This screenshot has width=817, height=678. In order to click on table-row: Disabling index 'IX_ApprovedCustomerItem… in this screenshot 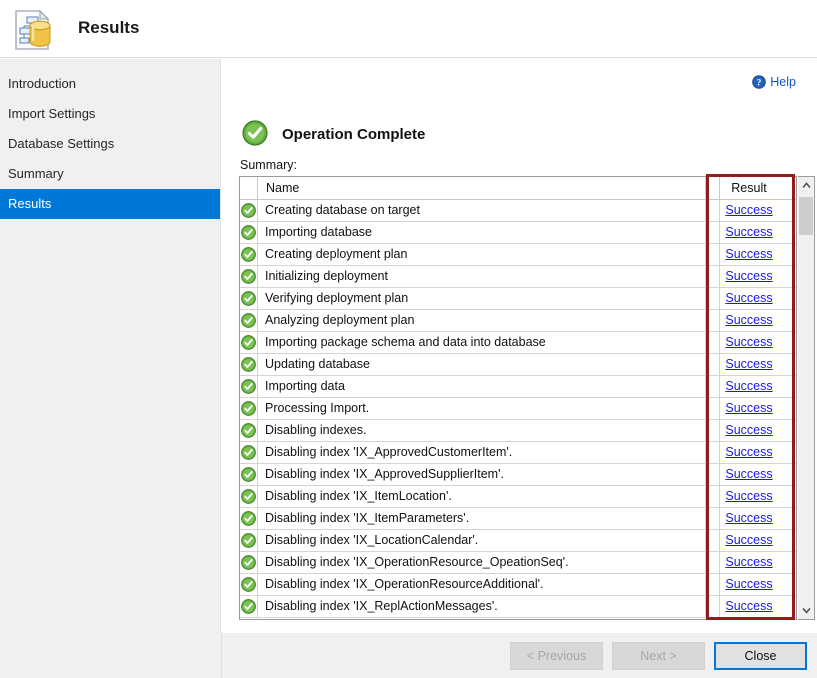, I will do `click(518, 453)`.